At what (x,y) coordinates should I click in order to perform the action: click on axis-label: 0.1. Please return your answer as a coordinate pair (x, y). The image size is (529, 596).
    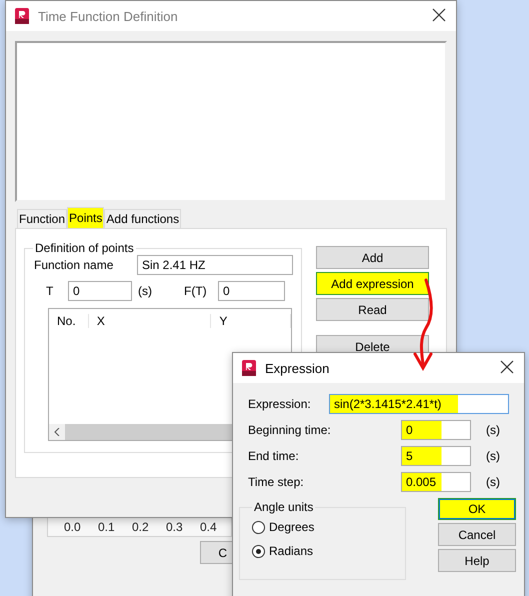
    Looking at the image, I should click on (107, 527).